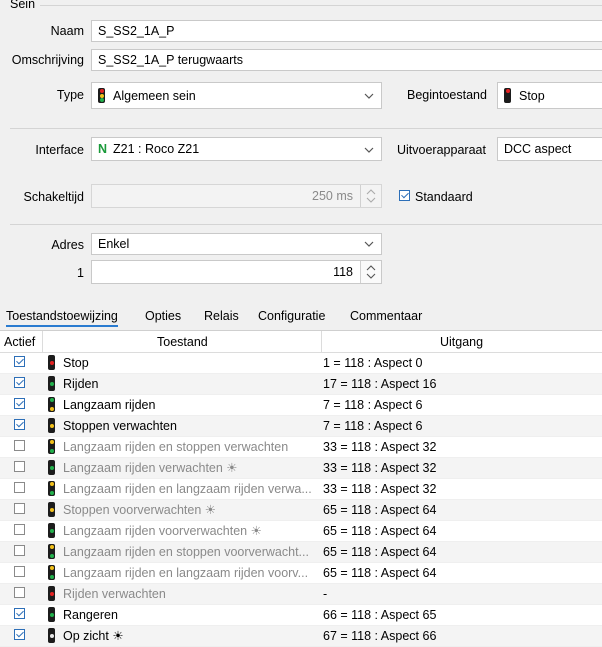 The image size is (602, 647). Describe the element at coordinates (163, 316) in the screenshot. I see `tab-opties: Opties` at that location.